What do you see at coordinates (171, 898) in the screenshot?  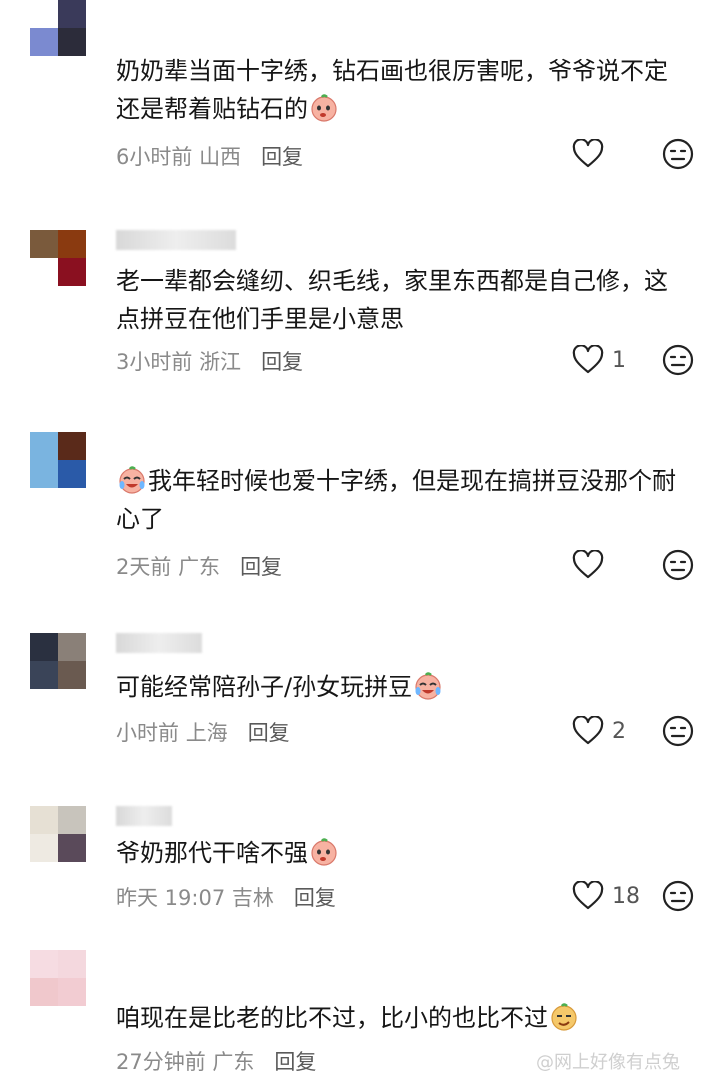 I see `comment-time: 昨天 19:07` at bounding box center [171, 898].